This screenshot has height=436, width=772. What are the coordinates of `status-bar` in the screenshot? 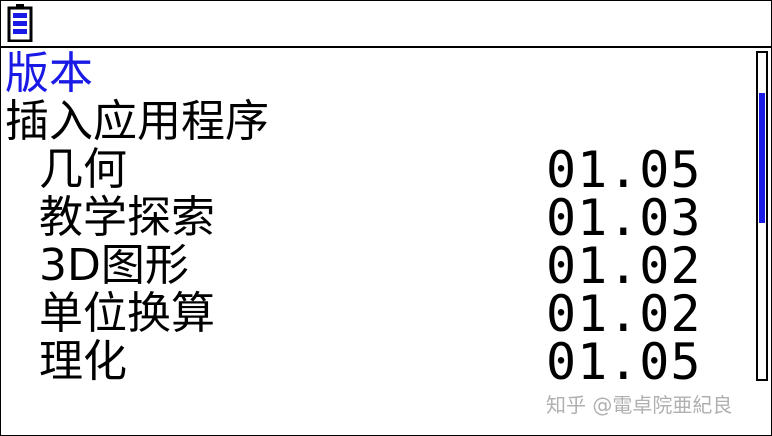 It's located at (386, 24).